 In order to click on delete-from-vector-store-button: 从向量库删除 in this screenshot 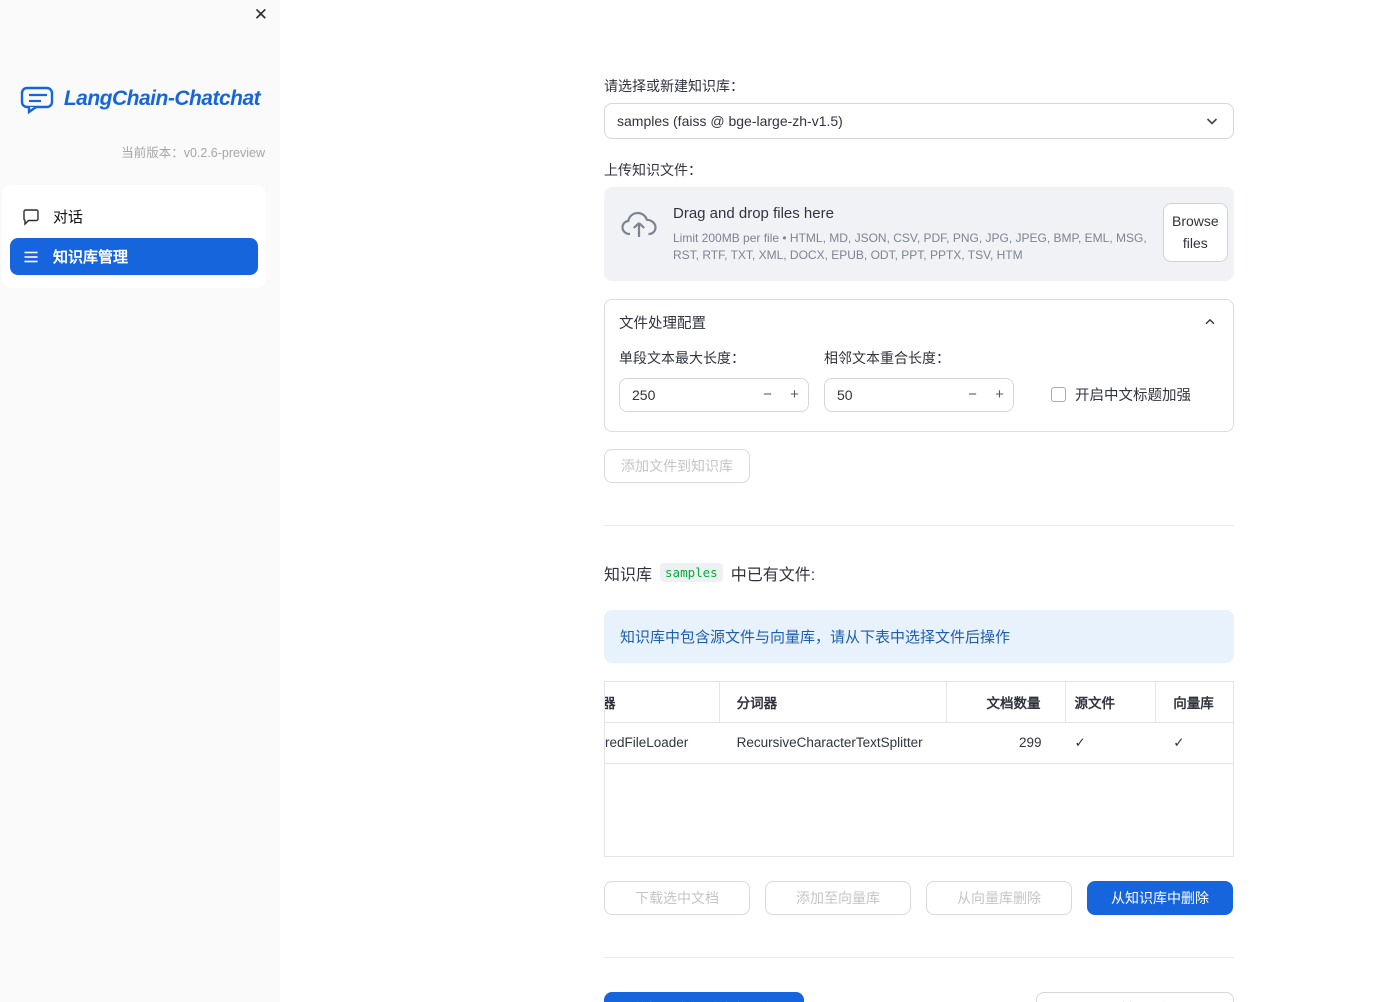, I will do `click(999, 897)`.